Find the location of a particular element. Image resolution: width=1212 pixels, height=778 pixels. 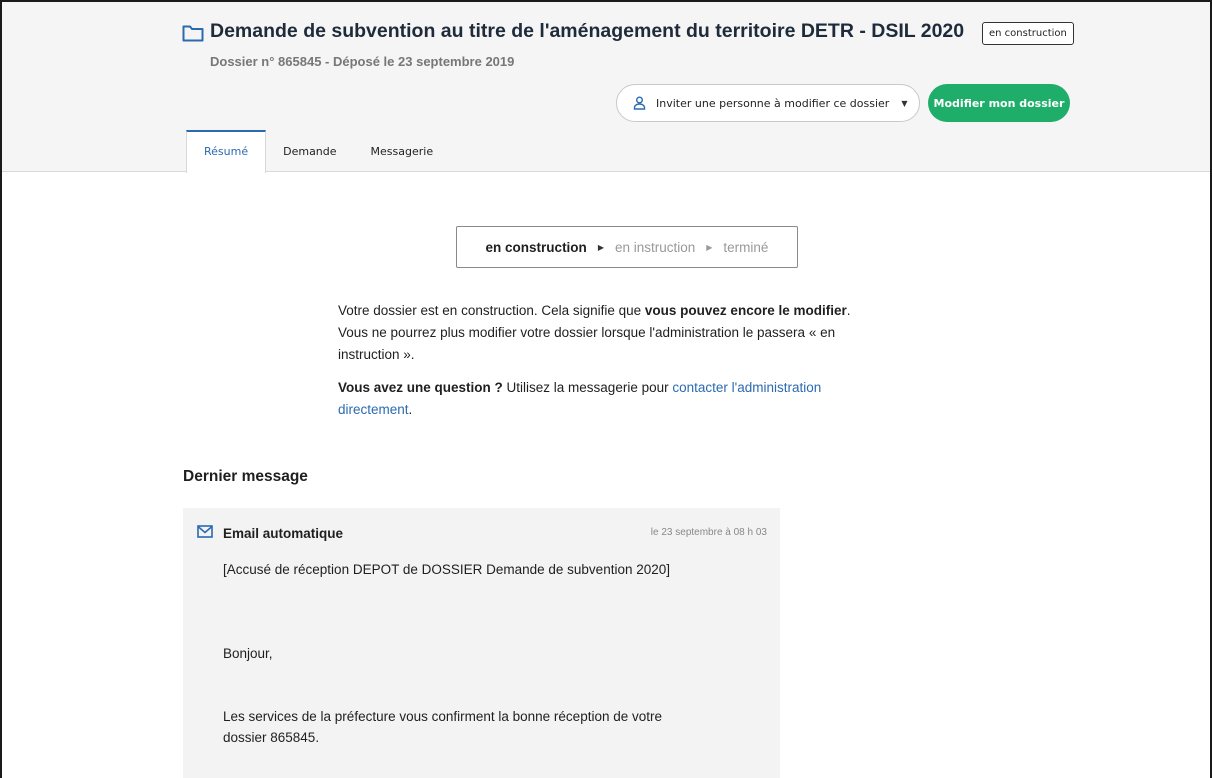

last-message-heading: Dernier message is located at coordinates (245, 476).